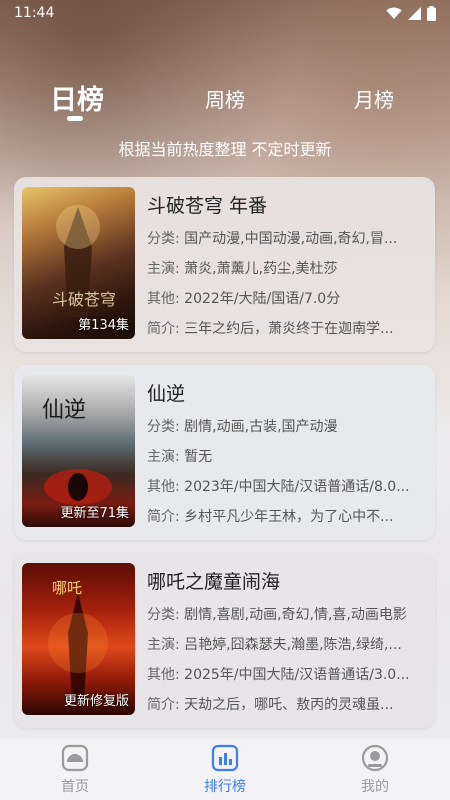  Describe the element at coordinates (375, 758) in the screenshot. I see `profile-icon` at that location.